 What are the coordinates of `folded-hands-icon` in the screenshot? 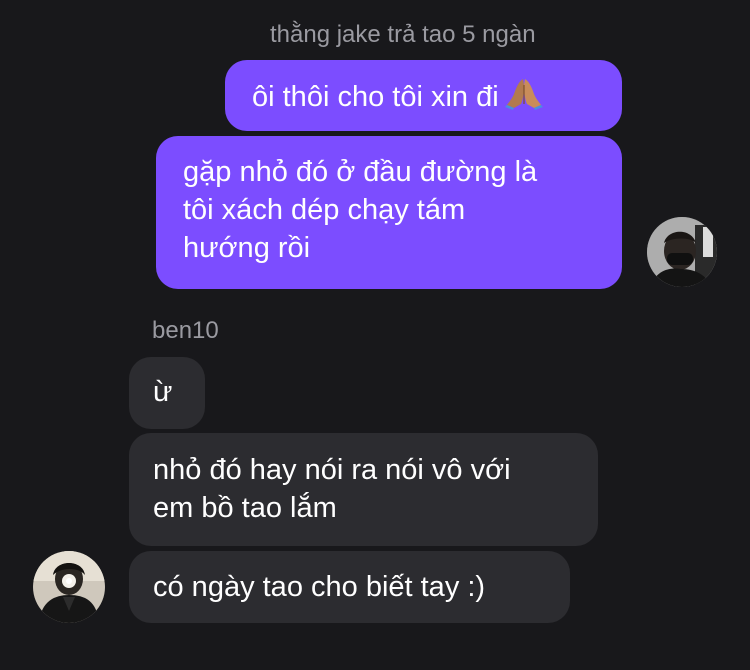 It's located at (523, 93).